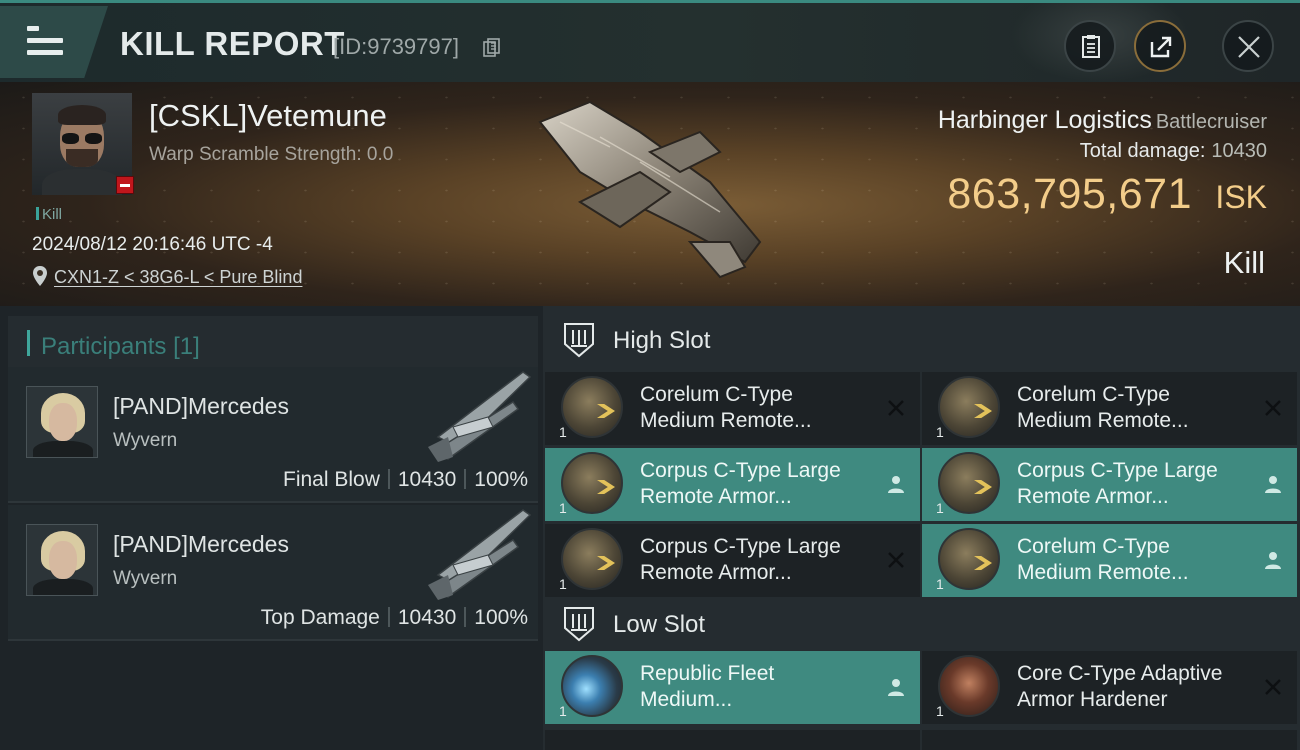 The height and width of the screenshot is (750, 1300). Describe the element at coordinates (178, 277) in the screenshot. I see `location-link: CXN1-Z < 38G6-L < Pure Blind` at that location.